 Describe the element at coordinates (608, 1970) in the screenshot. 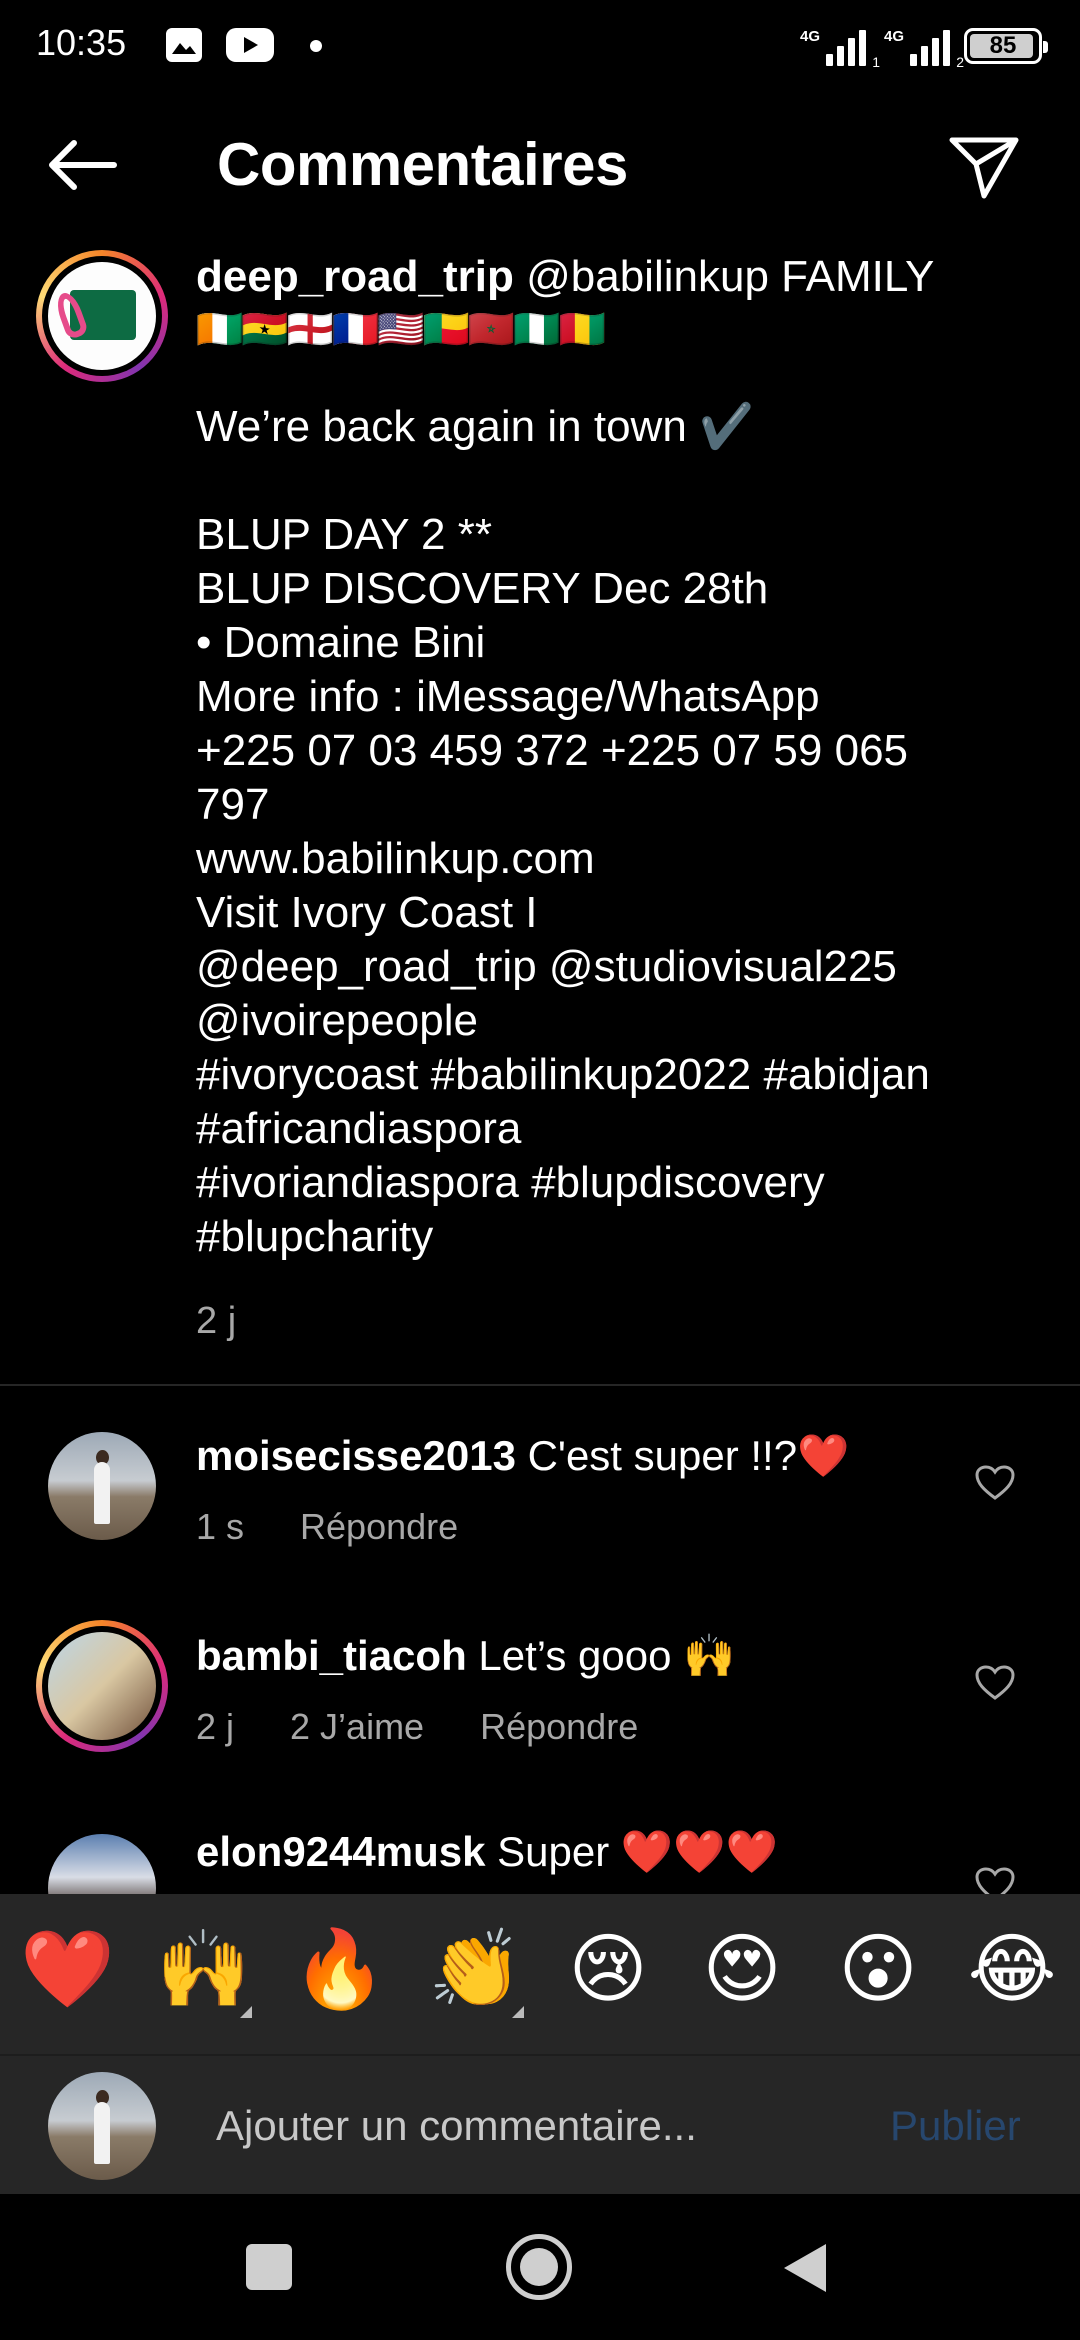

I see `emoji-crying-button: 😢` at that location.